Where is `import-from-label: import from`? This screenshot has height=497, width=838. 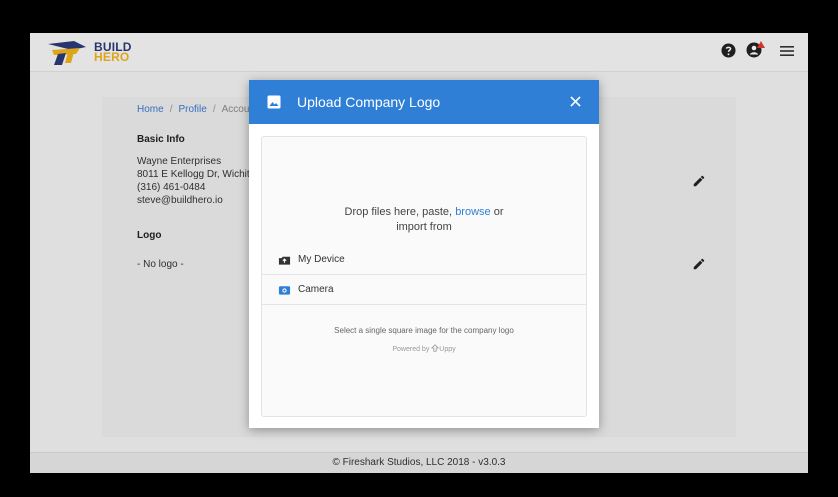 import-from-label: import from is located at coordinates (424, 227).